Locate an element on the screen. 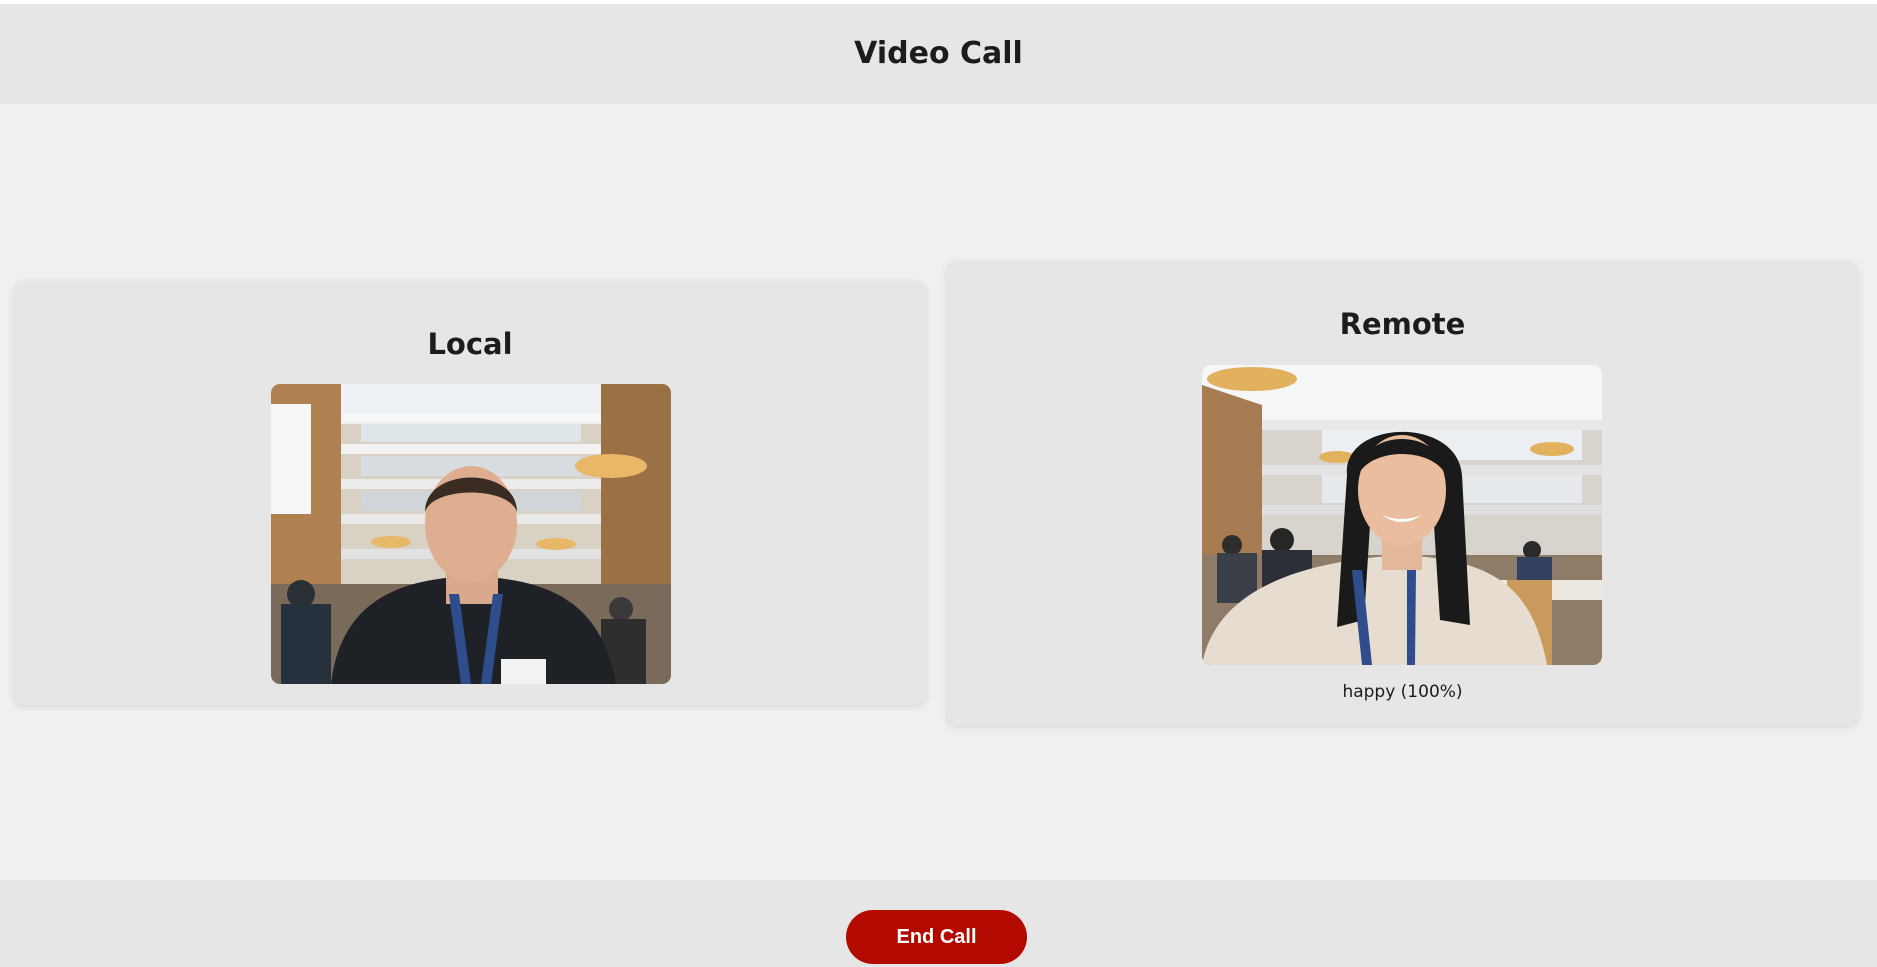 This screenshot has width=1877, height=967. local-video-feed is located at coordinates (471, 534).